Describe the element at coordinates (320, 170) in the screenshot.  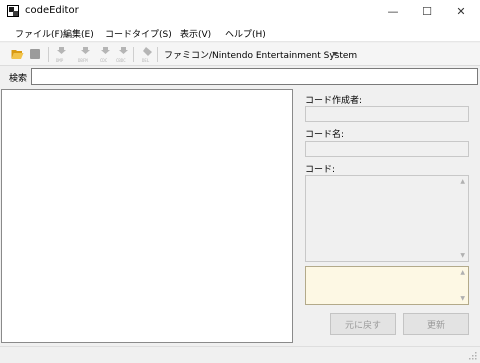
I see `code-label: コード:` at that location.